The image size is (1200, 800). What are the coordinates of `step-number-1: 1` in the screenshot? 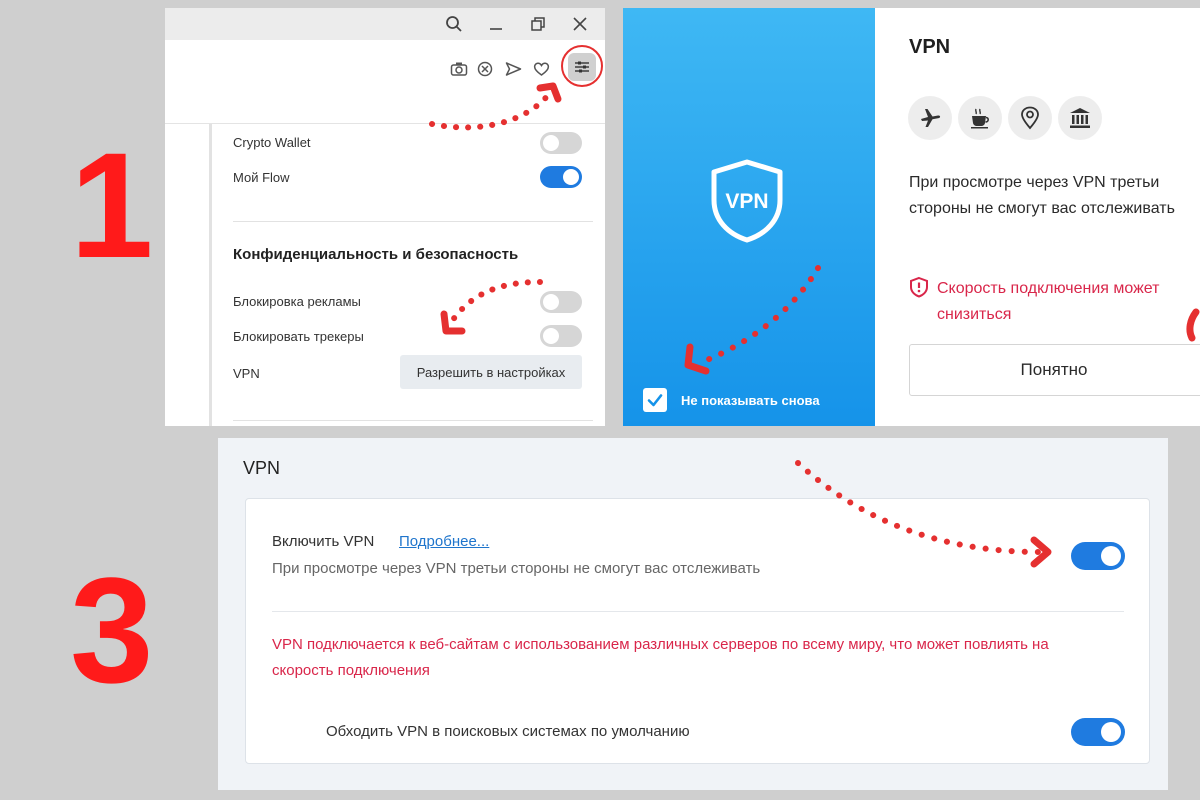 It's located at (112, 205).